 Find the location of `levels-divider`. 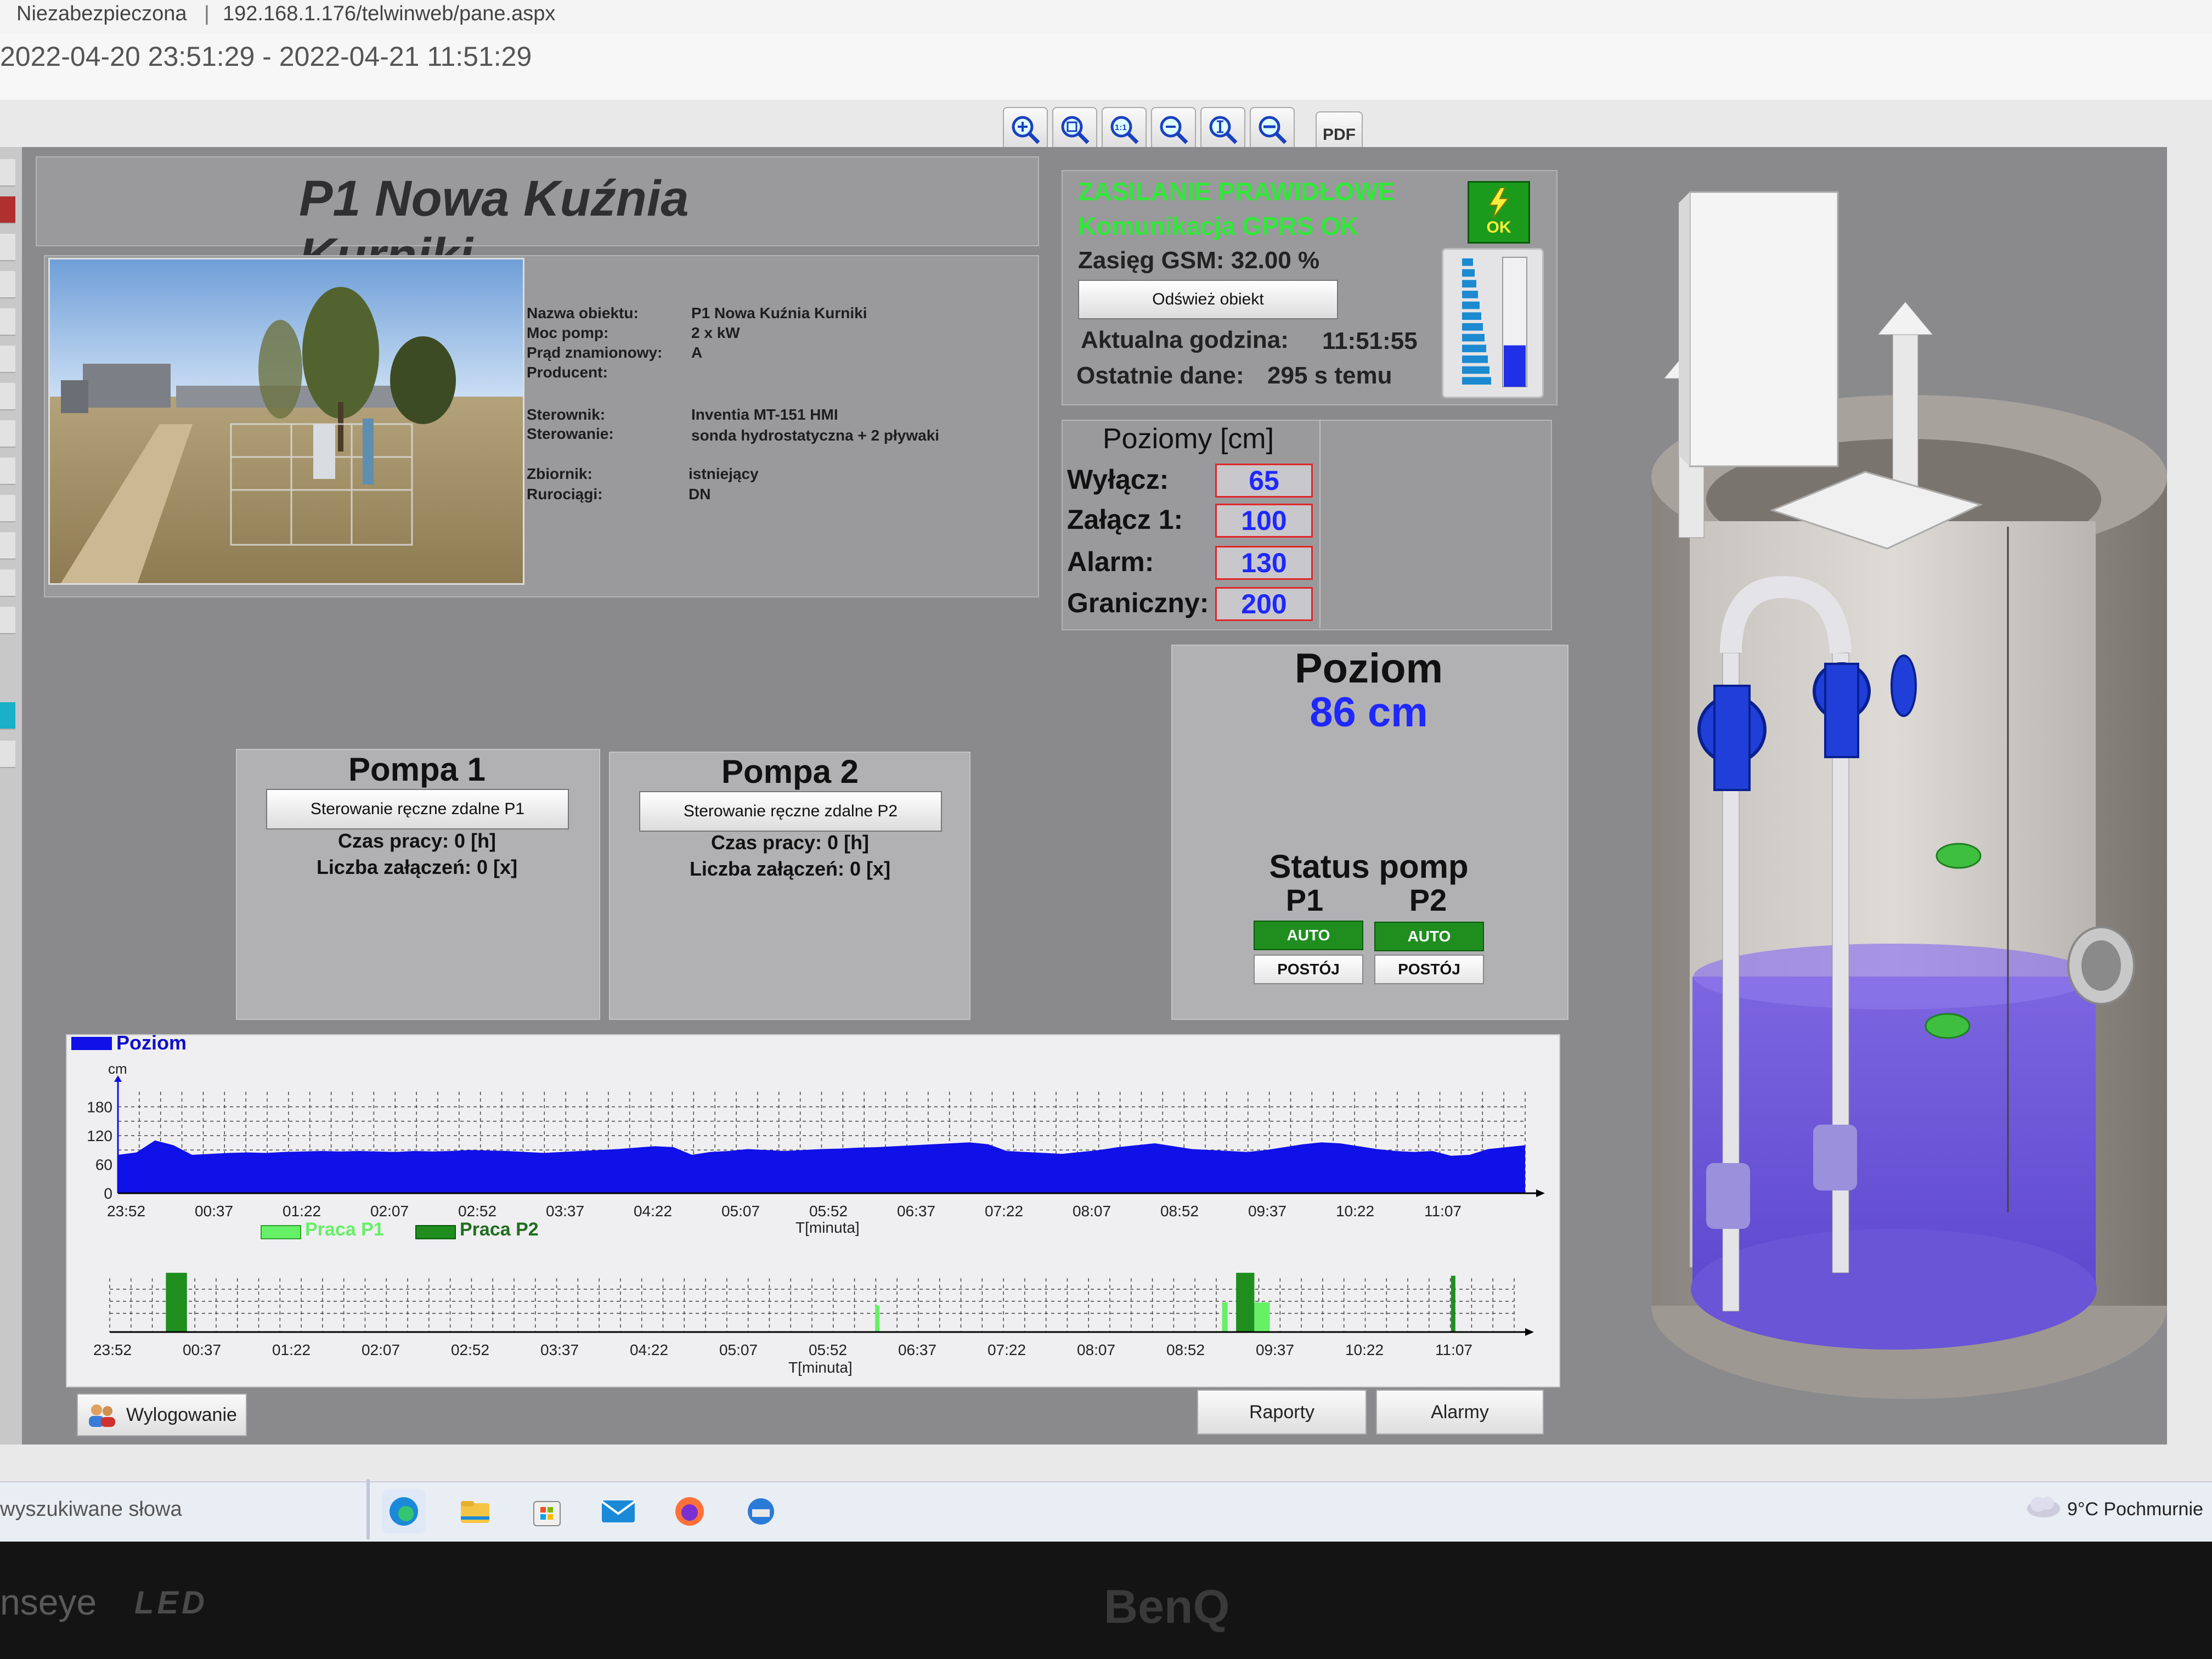

levels-divider is located at coordinates (1320, 524).